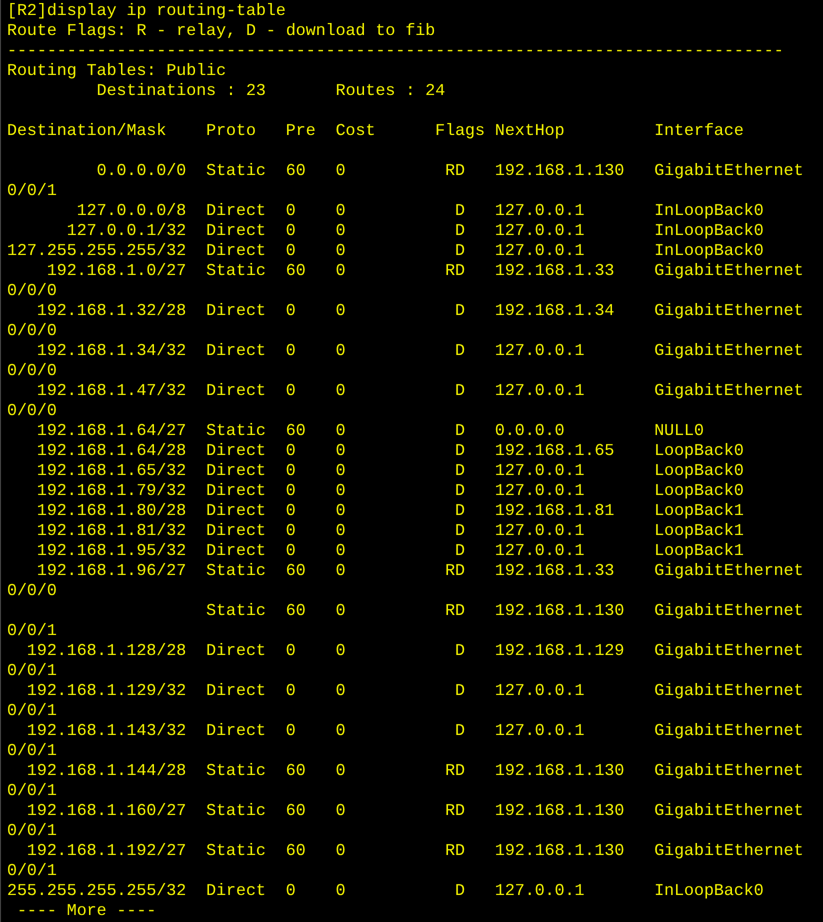 This screenshot has height=922, width=823. Describe the element at coordinates (116, 71) in the screenshot. I see `table-title: Routing Tables: Public` at that location.